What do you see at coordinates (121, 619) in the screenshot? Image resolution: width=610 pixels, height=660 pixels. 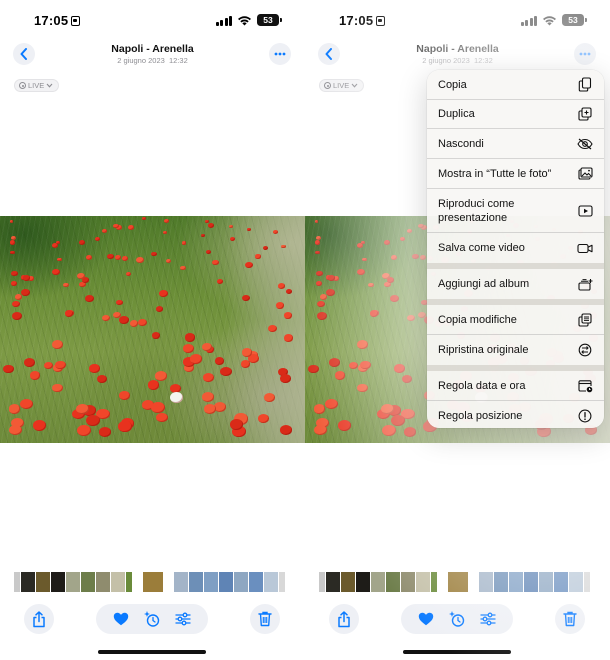 I see `heart-icon` at bounding box center [121, 619].